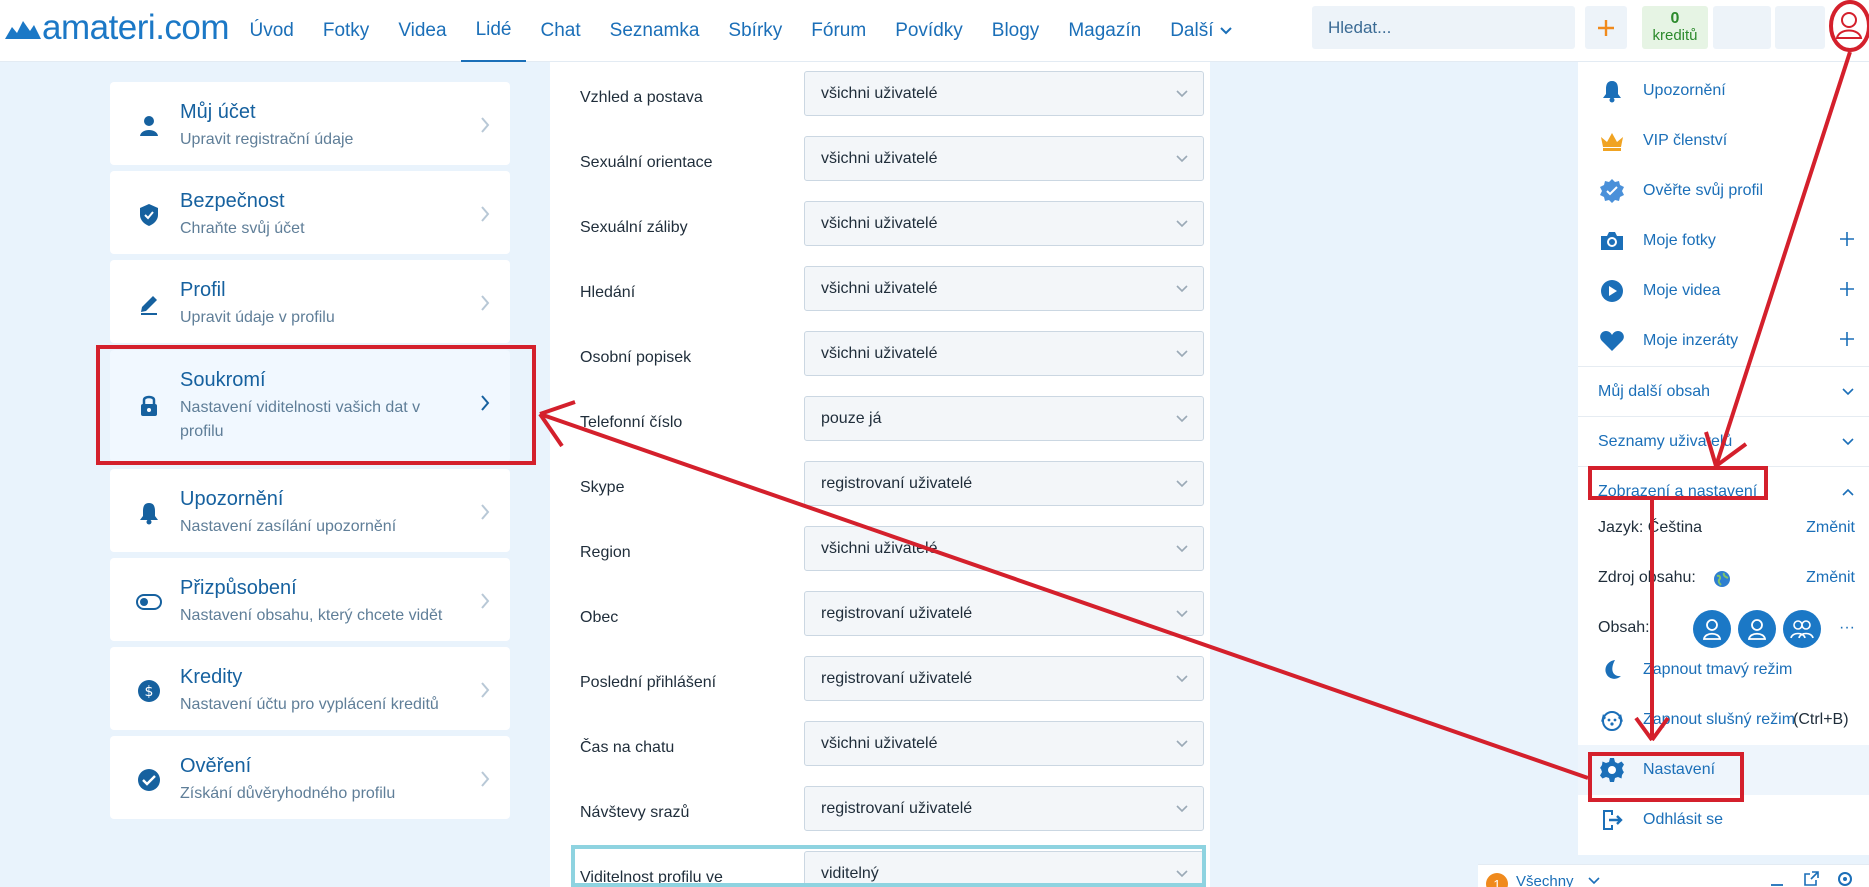 This screenshot has height=887, width=1869. Describe the element at coordinates (1682, 290) in the screenshot. I see `menu-item-label: Moje videa` at that location.